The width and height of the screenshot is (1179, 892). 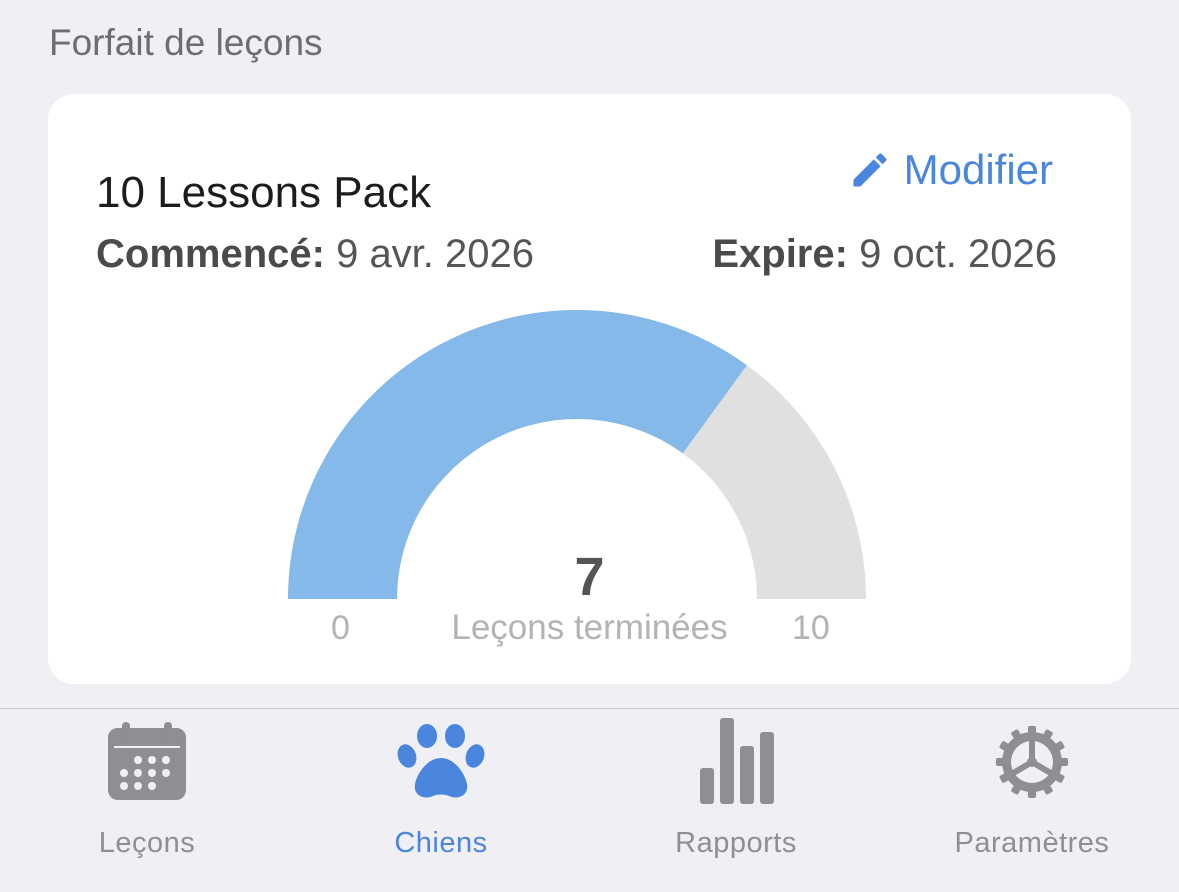 I want to click on start-date: Commencé: 9 avr. 2026, so click(x=315, y=254).